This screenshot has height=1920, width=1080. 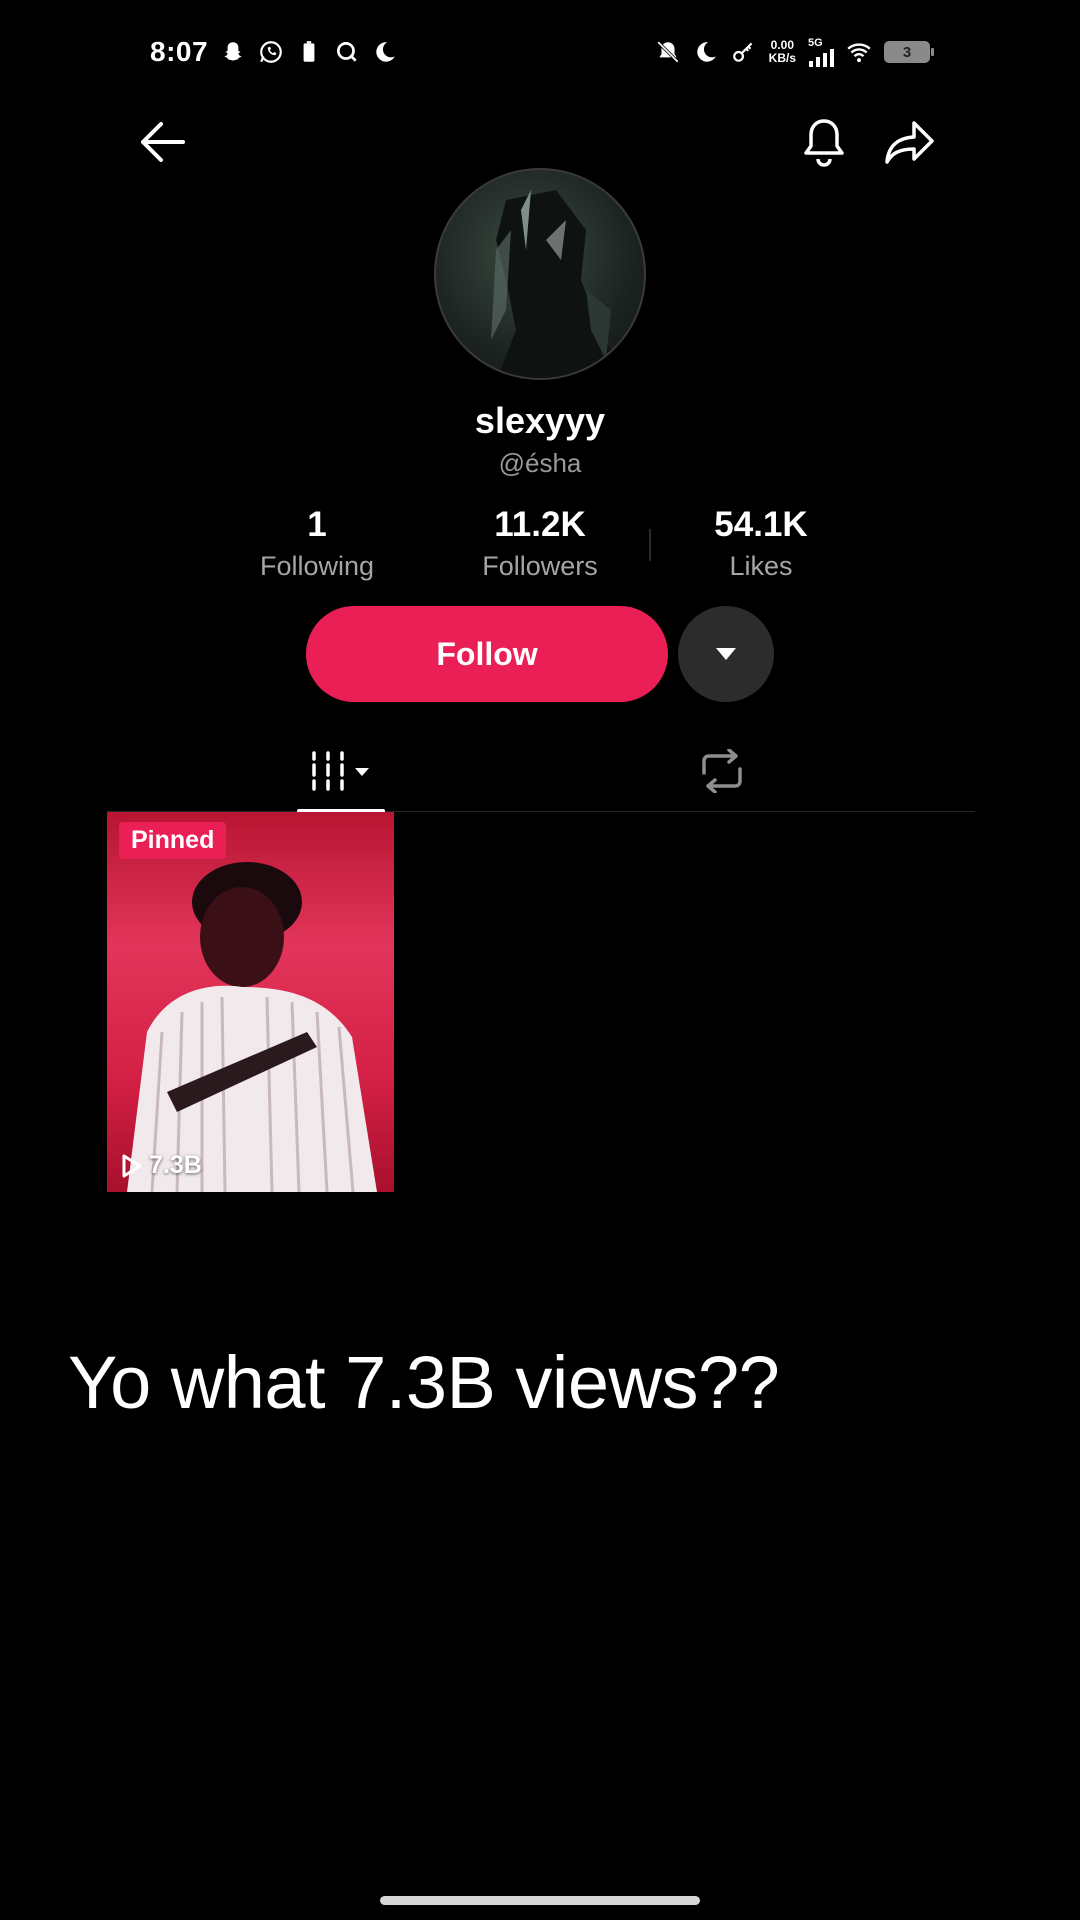 I want to click on handle: @ésha, so click(x=540, y=463).